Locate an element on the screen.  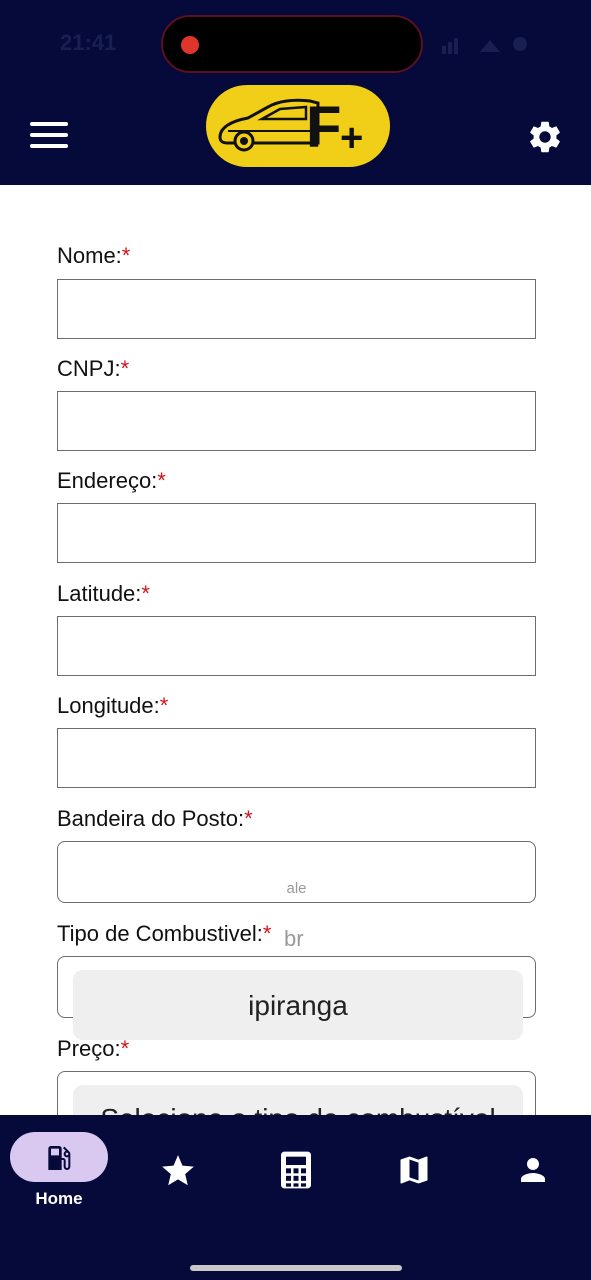
label-cnpj: CNPJ:* is located at coordinates (93, 369).